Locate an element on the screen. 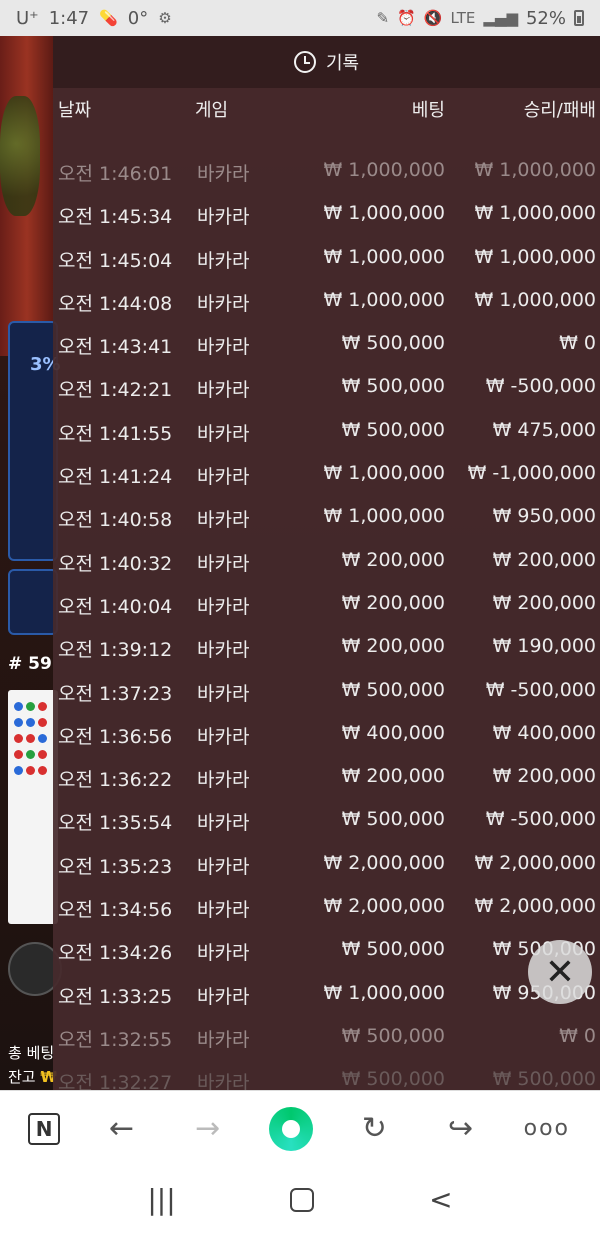  row-date: 오전 1:42:21 is located at coordinates (115, 390).